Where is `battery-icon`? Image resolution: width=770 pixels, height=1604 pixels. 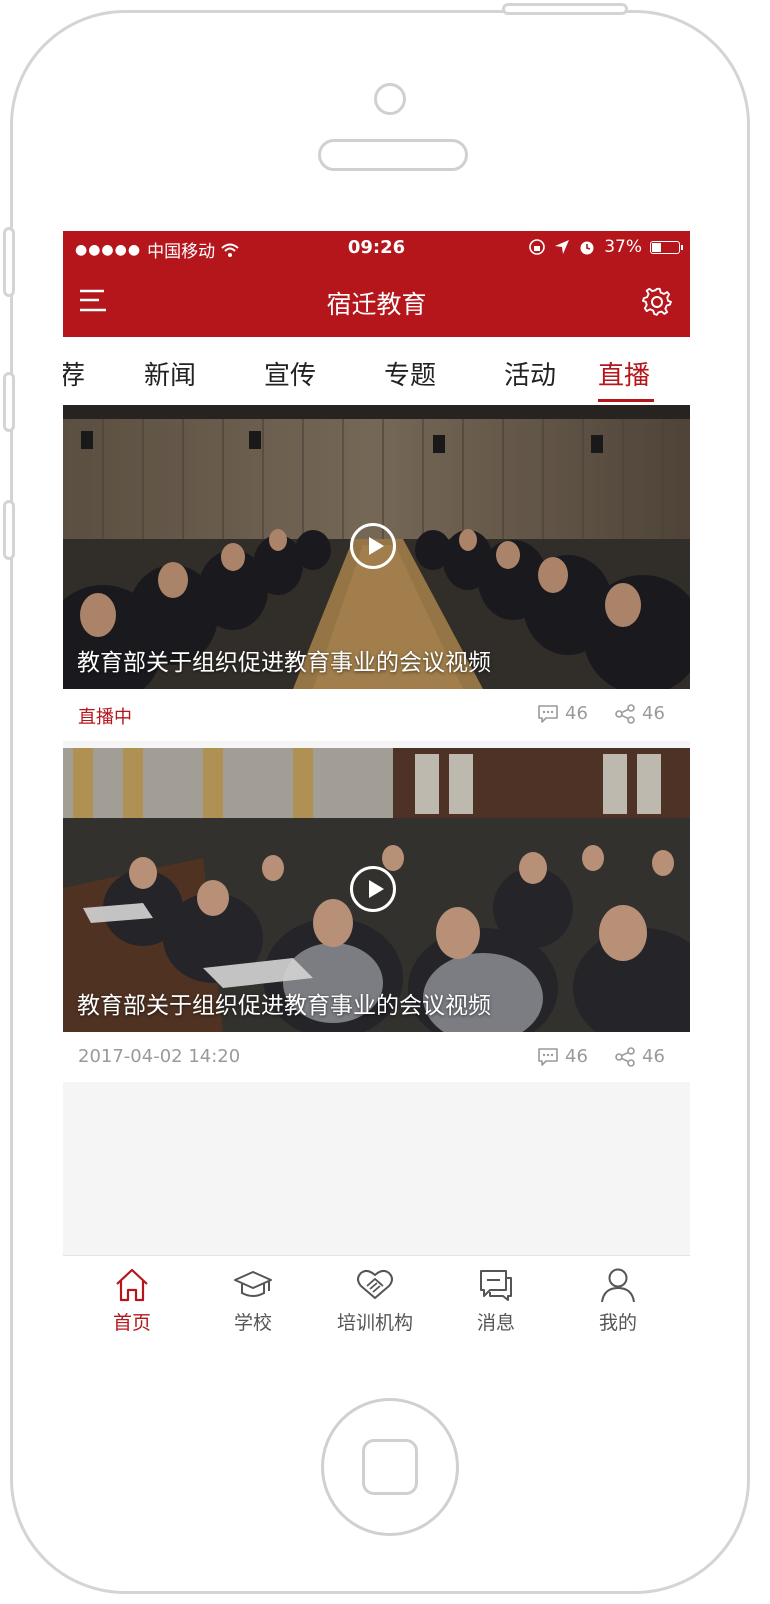
battery-icon is located at coordinates (666, 247).